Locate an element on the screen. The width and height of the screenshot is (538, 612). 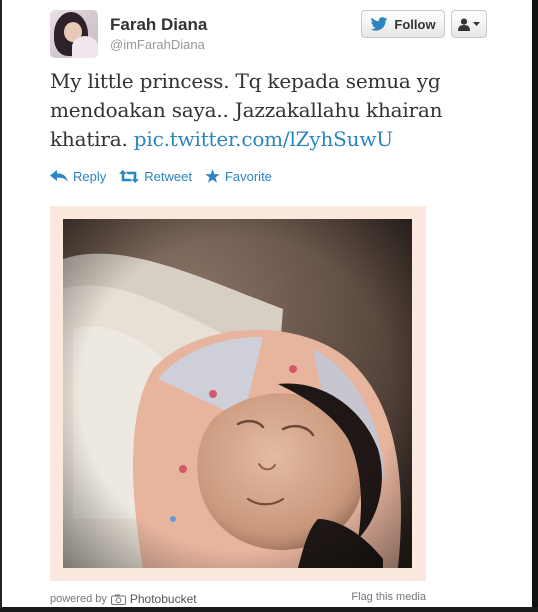
favorite-label: Favorite is located at coordinates (248, 176).